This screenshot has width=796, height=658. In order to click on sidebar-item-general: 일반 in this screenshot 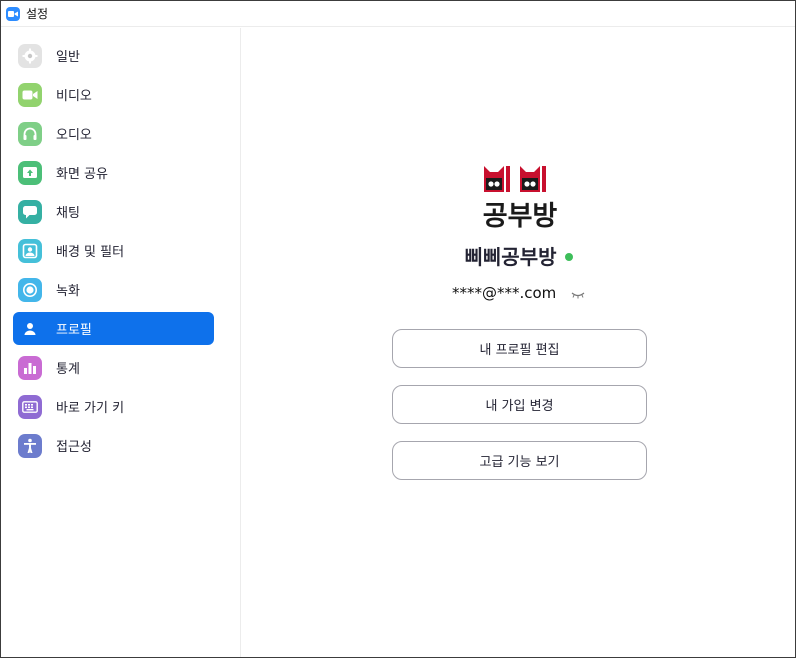, I will do `click(113, 55)`.